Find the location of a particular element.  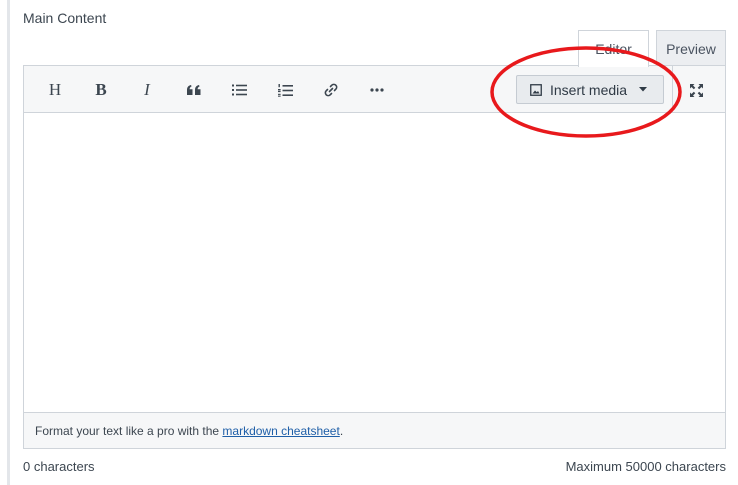

bold-icon: B is located at coordinates (101, 89).